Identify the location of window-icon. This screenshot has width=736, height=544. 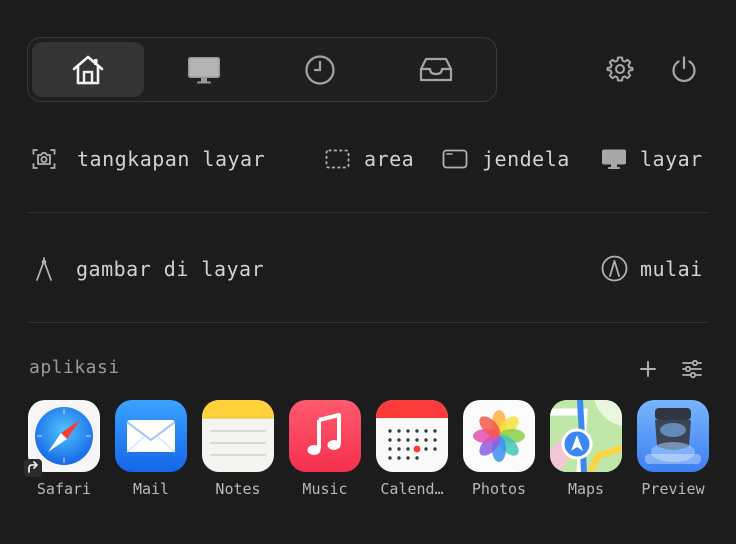
(455, 159).